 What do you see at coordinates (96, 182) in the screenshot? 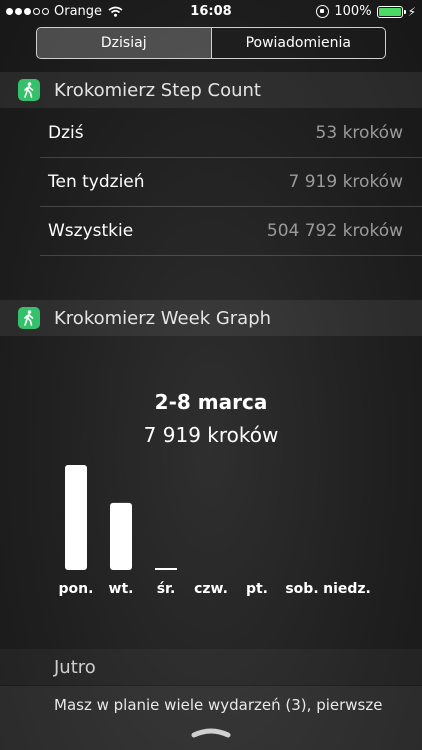
I see `row-label: Ten tydzień` at bounding box center [96, 182].